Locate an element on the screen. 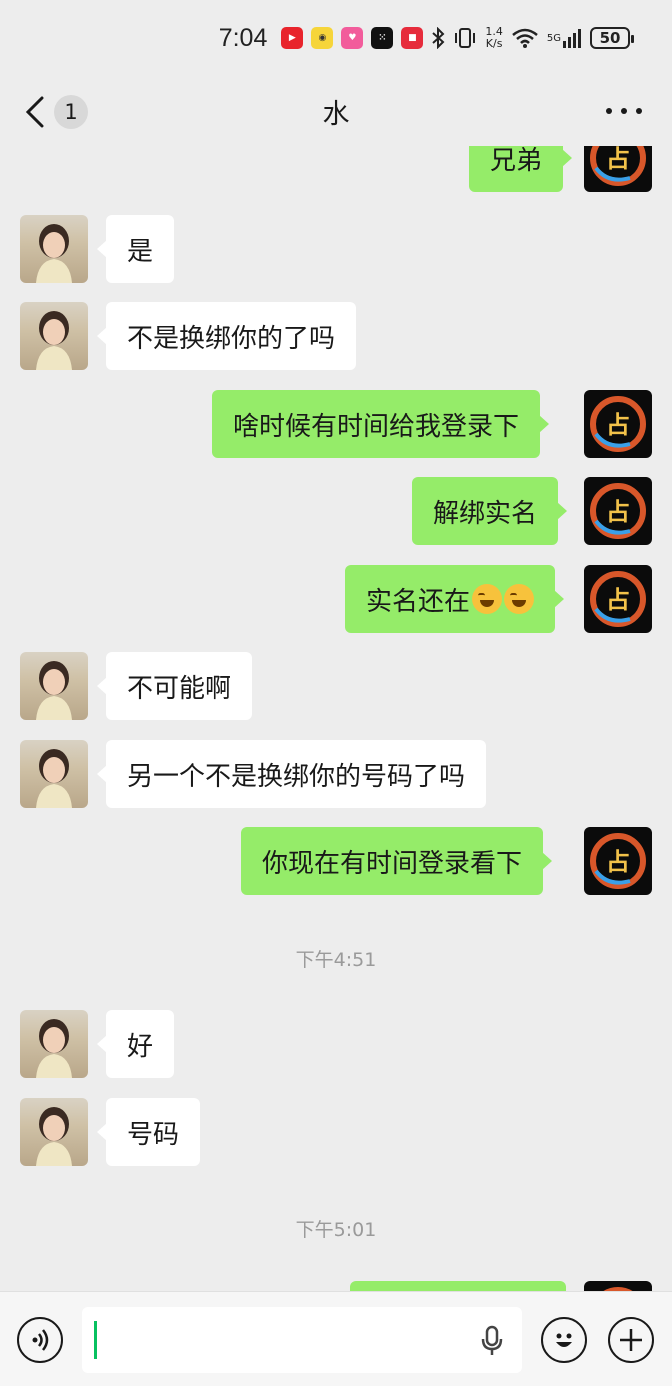  status-time: 7:04 is located at coordinates (243, 37).